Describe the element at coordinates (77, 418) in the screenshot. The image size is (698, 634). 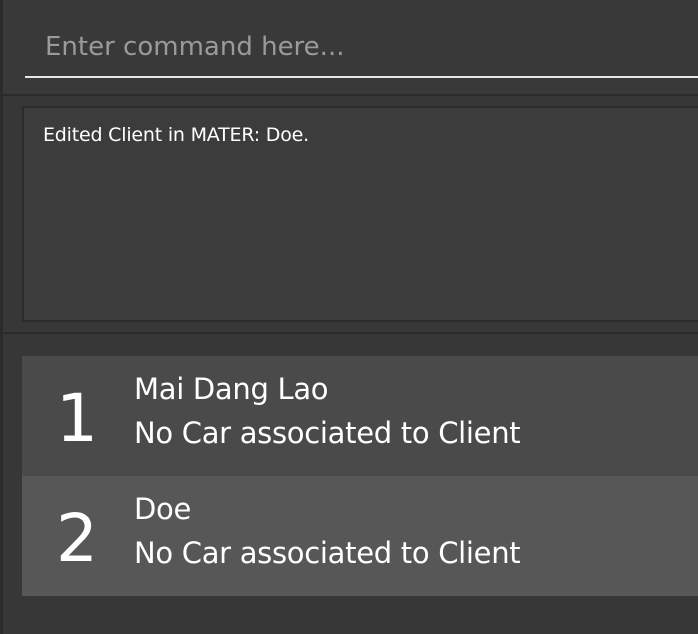
I see `client-index: 1` at that location.